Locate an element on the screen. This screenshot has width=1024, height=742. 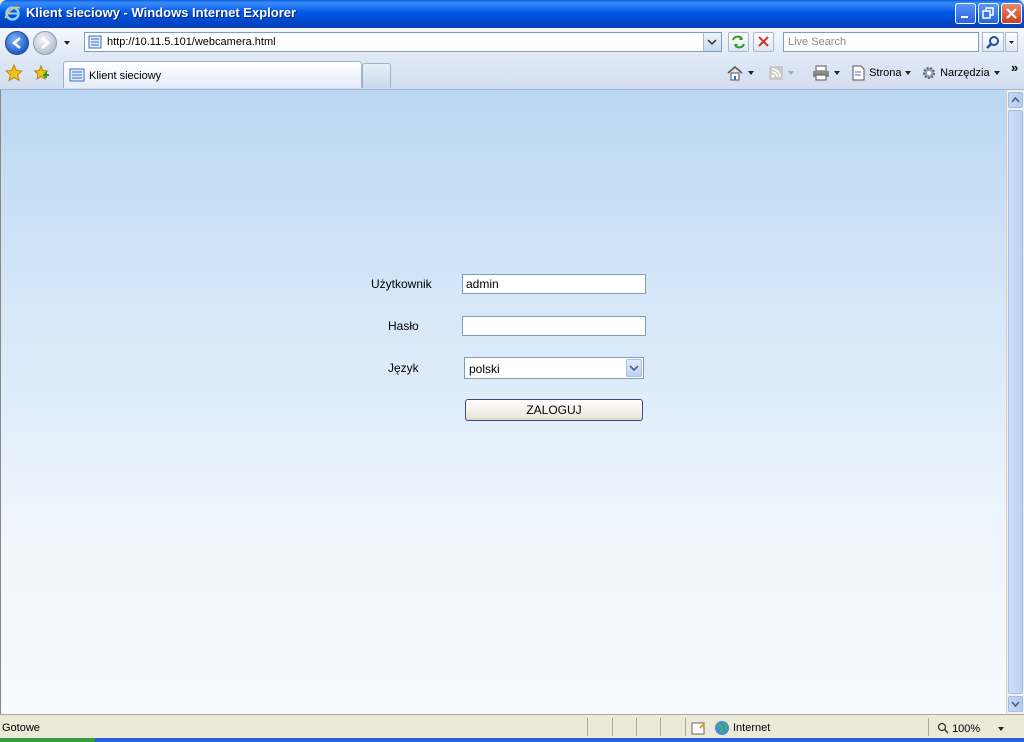
password-label: Hasło is located at coordinates (403, 326).